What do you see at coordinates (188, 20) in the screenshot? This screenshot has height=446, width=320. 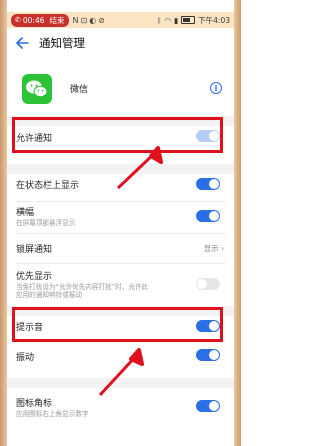 I see `battery-icon` at bounding box center [188, 20].